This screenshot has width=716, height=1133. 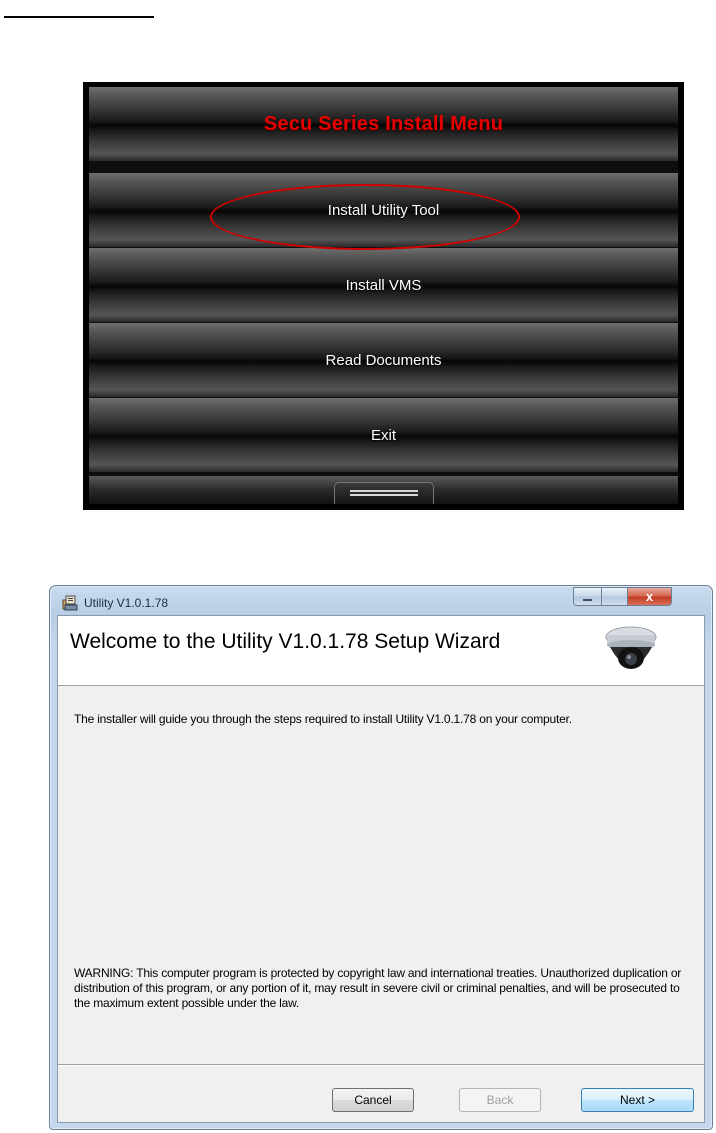 I want to click on window-title: Utility V1.0.1.78, so click(x=126, y=603).